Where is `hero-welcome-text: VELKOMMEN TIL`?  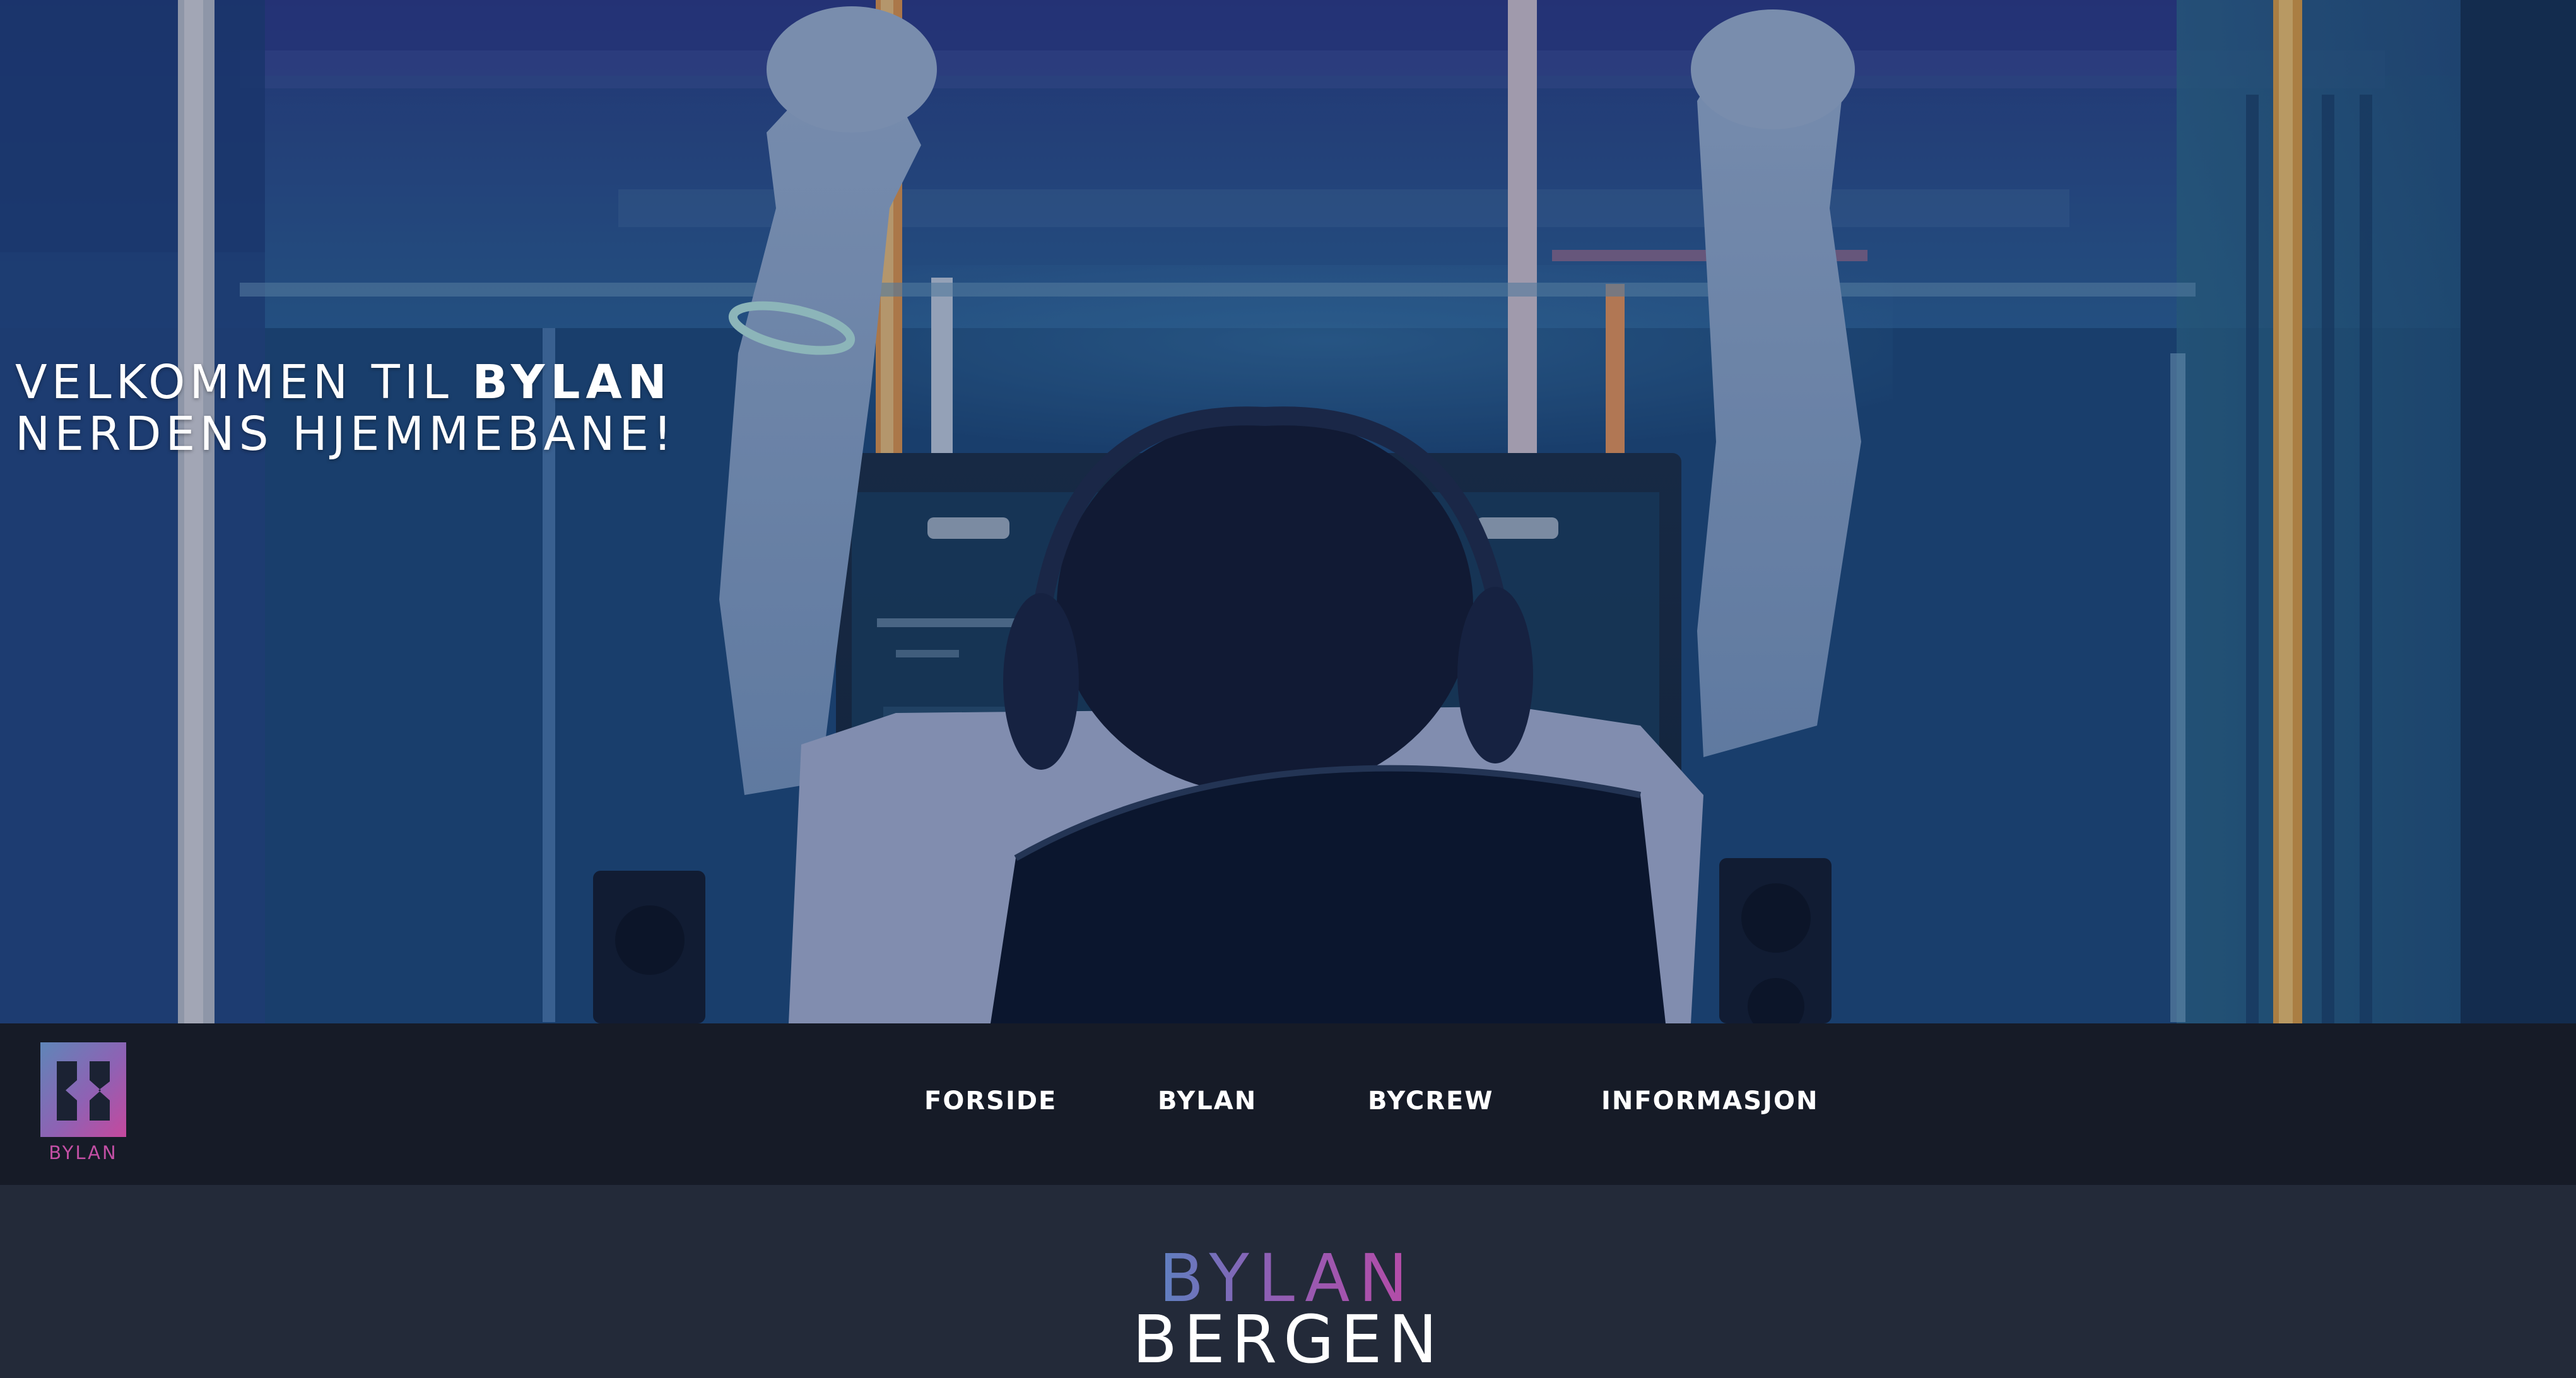
hero-welcome-text: VELKOMMEN TIL is located at coordinates (244, 382).